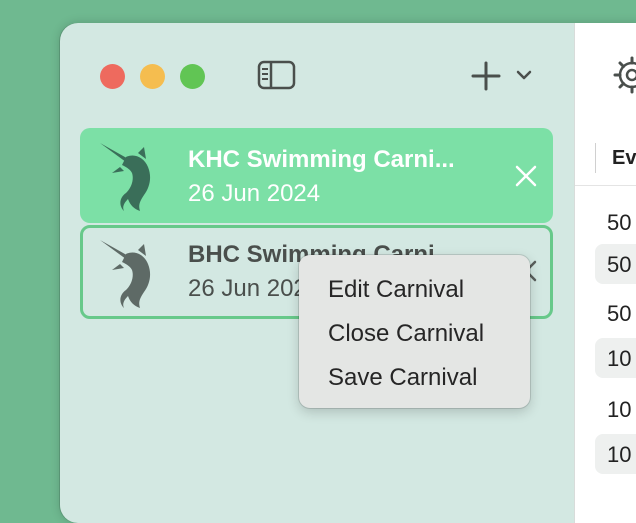  What do you see at coordinates (624, 158) in the screenshot?
I see `column-header-event: Ev` at bounding box center [624, 158].